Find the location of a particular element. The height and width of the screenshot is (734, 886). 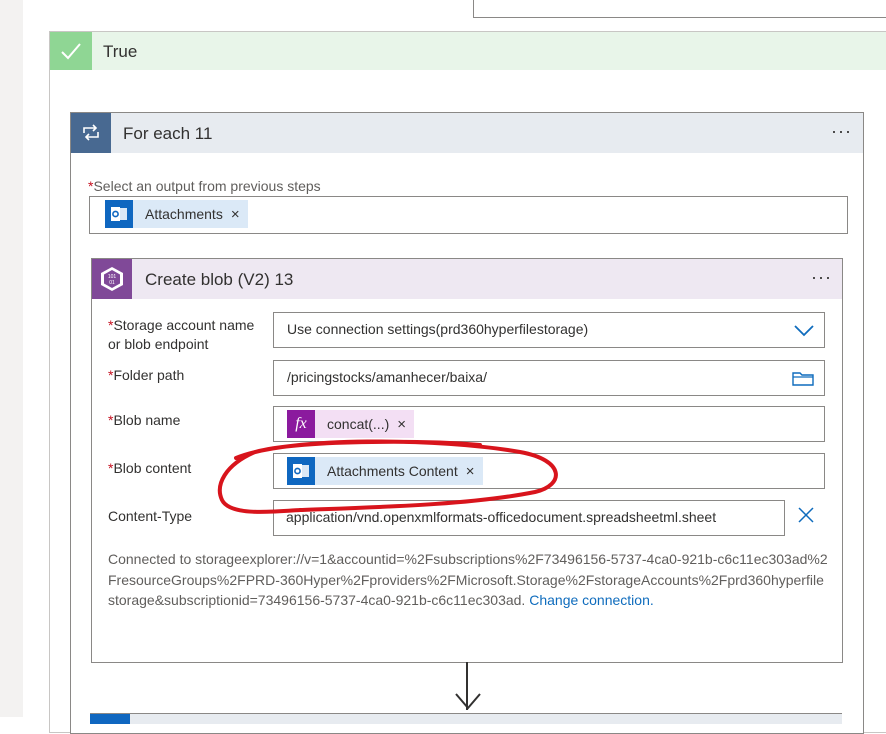

next-action-card is located at coordinates (466, 718).